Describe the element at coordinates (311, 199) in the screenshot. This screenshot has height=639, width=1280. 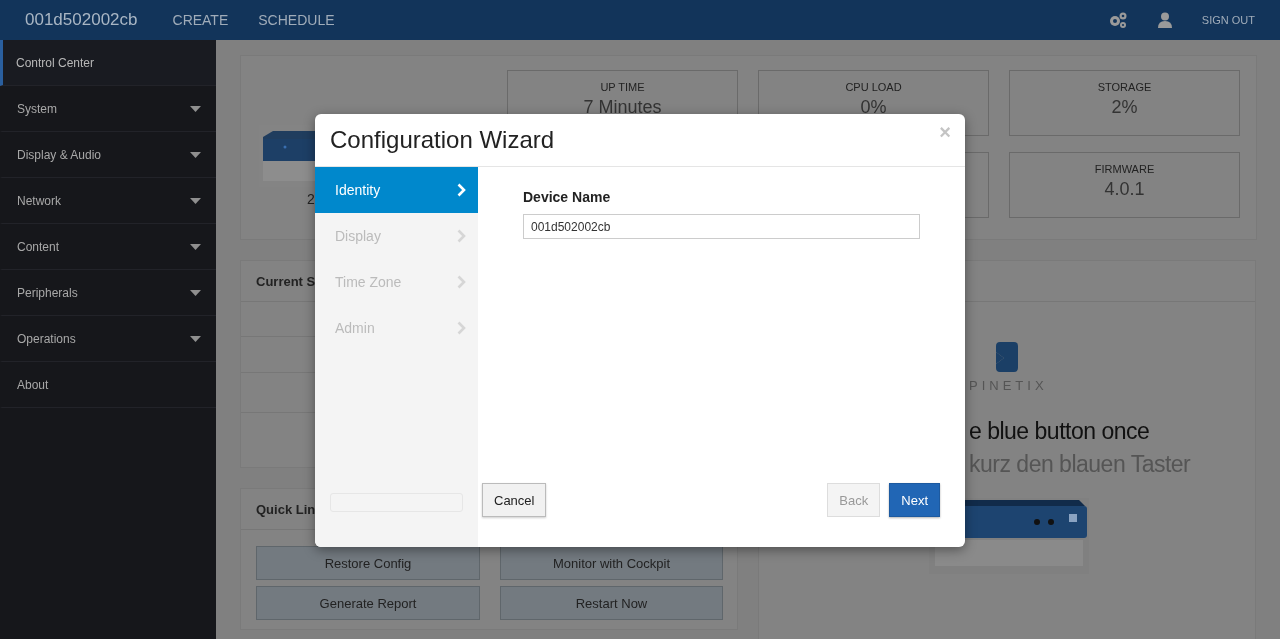
I see `device-caption: 2` at that location.